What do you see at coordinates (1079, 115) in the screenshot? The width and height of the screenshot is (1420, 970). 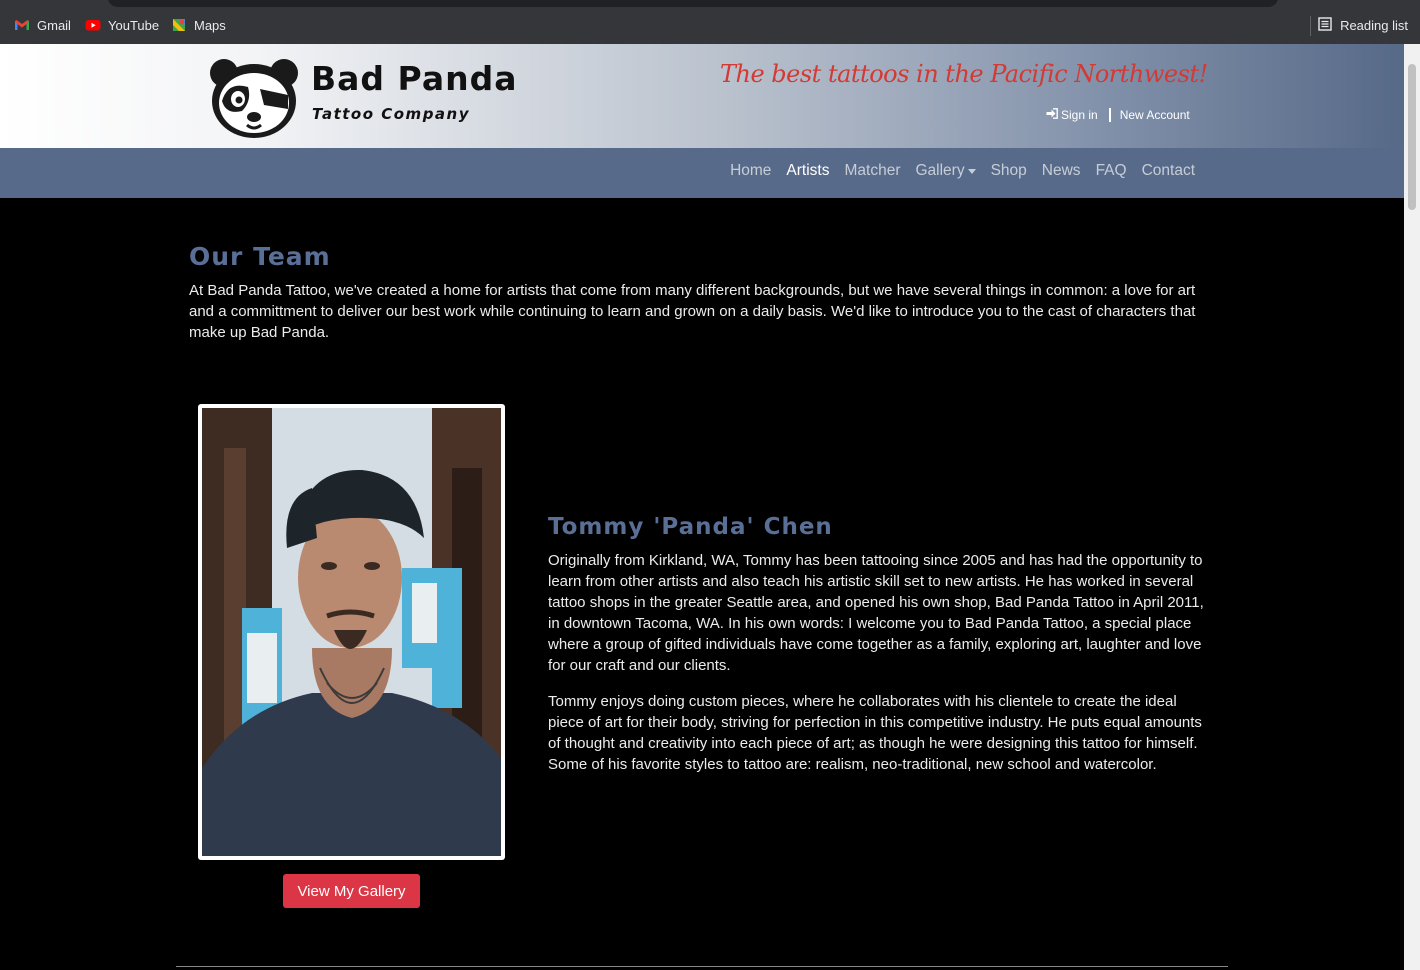 I see `sign-in-label: Sign in` at bounding box center [1079, 115].